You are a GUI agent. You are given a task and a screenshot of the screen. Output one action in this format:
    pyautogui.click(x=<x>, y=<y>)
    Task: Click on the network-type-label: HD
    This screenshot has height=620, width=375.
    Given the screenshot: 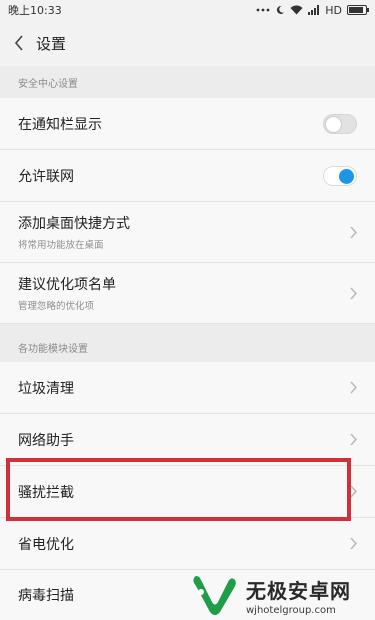 What is the action you would take?
    pyautogui.click(x=333, y=10)
    